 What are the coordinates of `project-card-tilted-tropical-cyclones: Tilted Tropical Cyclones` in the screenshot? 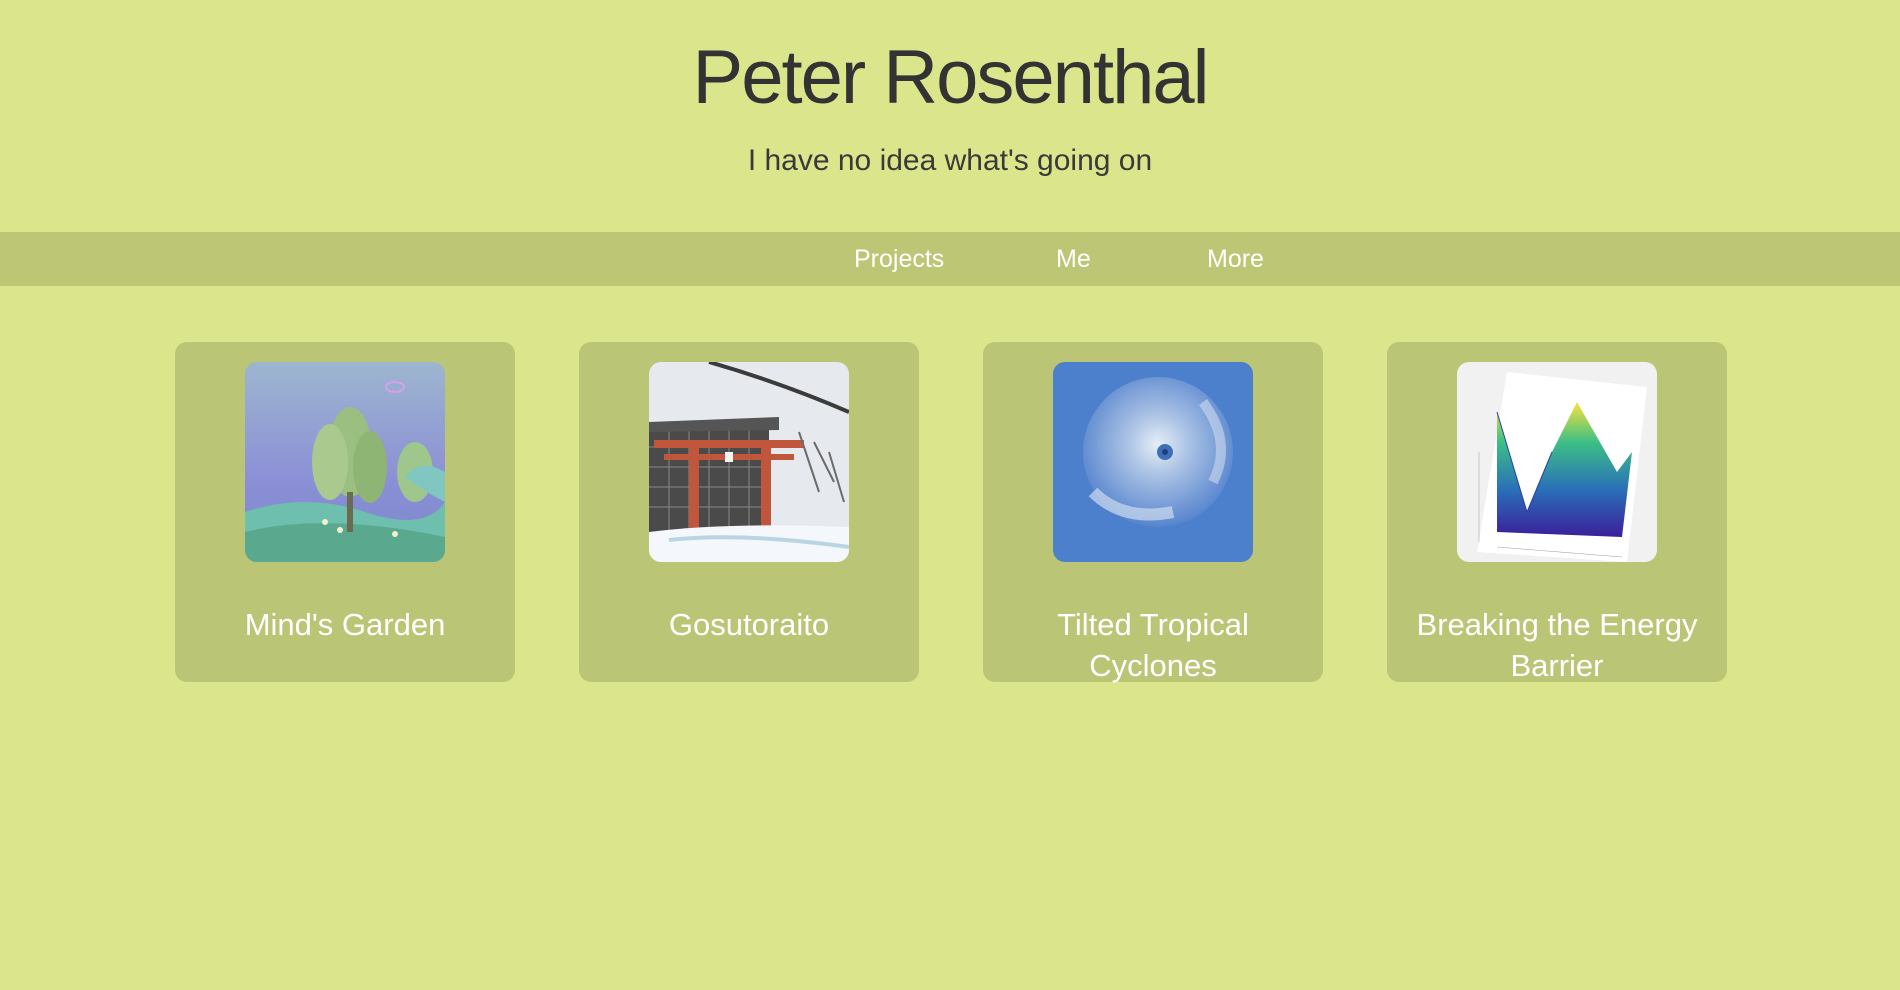 It's located at (1153, 512).